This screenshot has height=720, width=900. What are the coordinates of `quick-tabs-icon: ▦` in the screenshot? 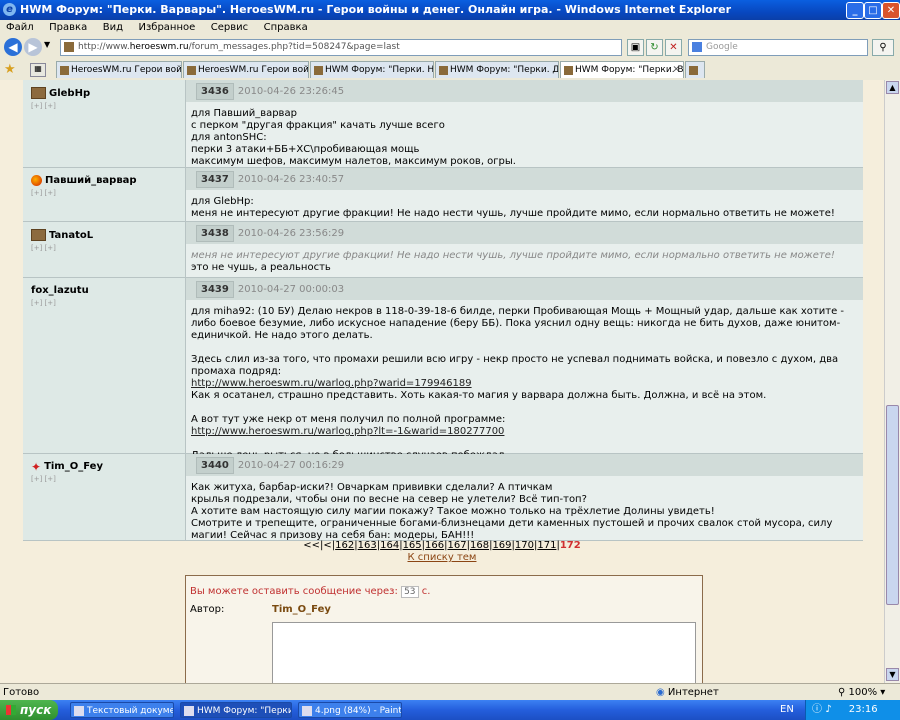 It's located at (38, 70).